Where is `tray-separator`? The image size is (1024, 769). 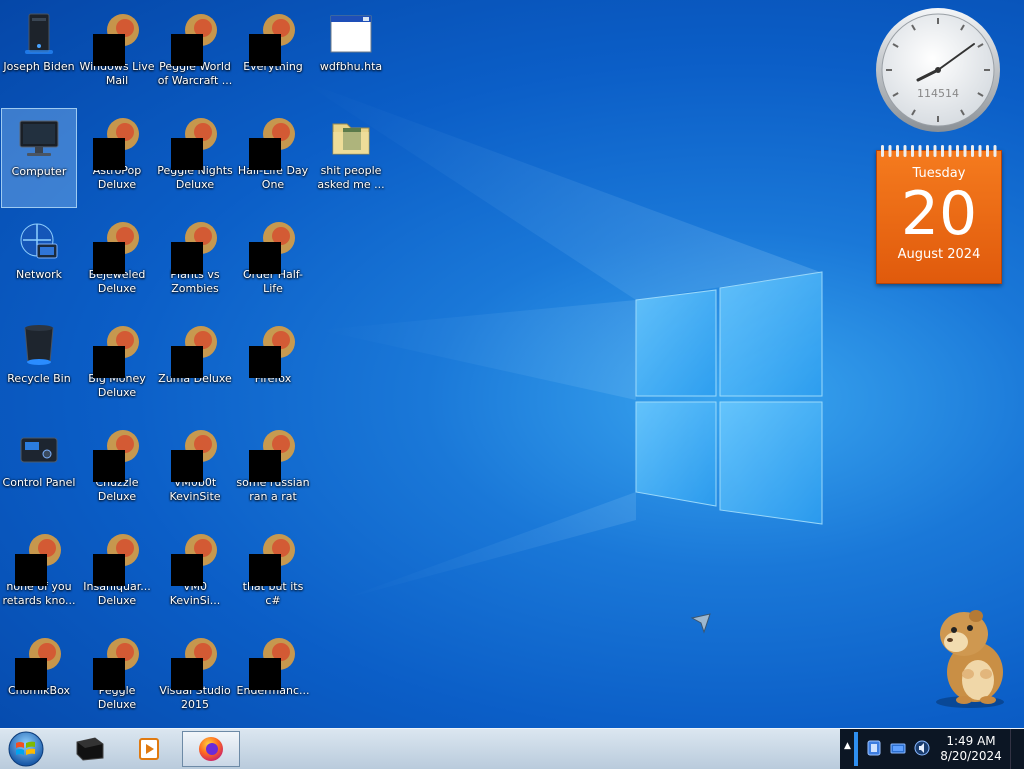
tray-separator is located at coordinates (856, 749).